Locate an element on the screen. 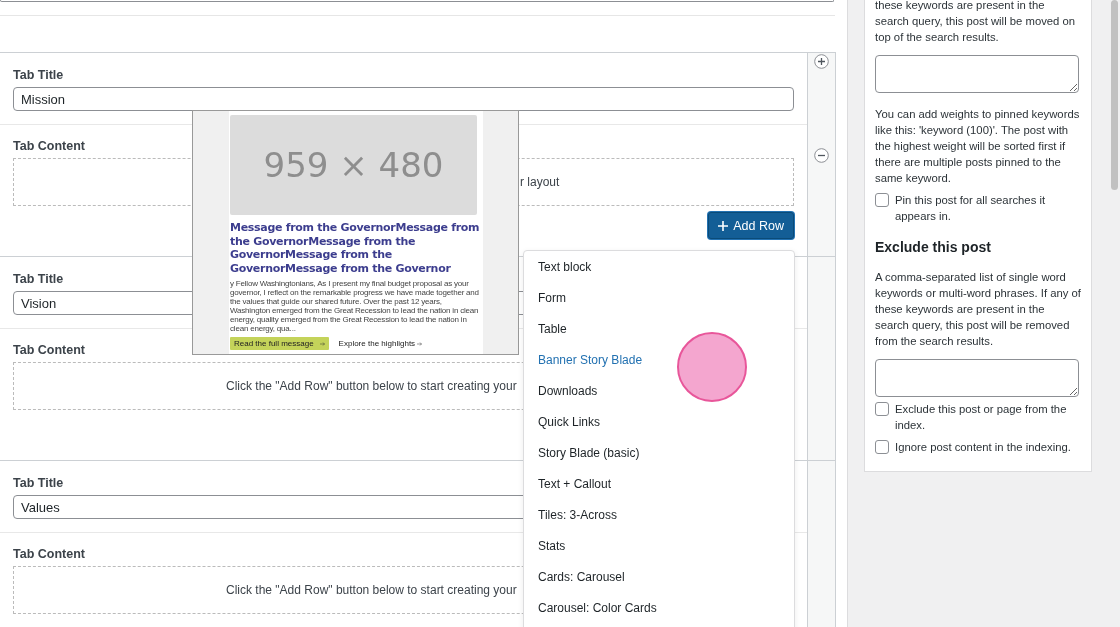 The width and height of the screenshot is (1120, 627). add-row-icon is located at coordinates (821, 61).